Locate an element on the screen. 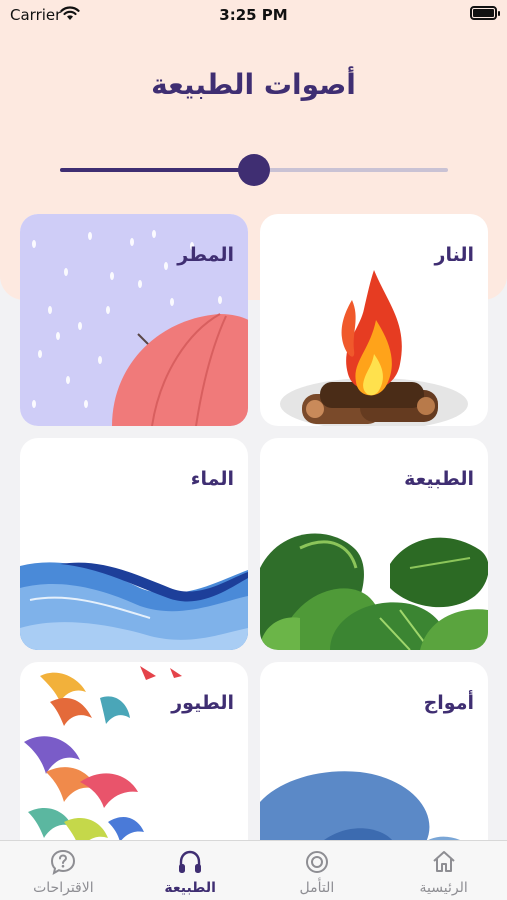 Image resolution: width=507 pixels, height=900 pixels. home-icon is located at coordinates (443, 861).